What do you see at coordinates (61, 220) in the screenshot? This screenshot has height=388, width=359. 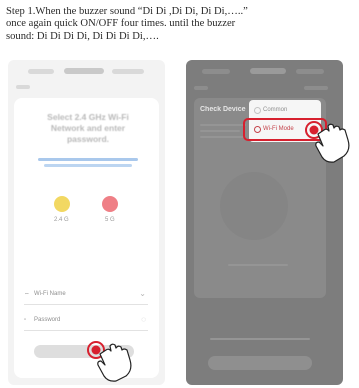 I see `dot-1-label: 2.4 G` at bounding box center [61, 220].